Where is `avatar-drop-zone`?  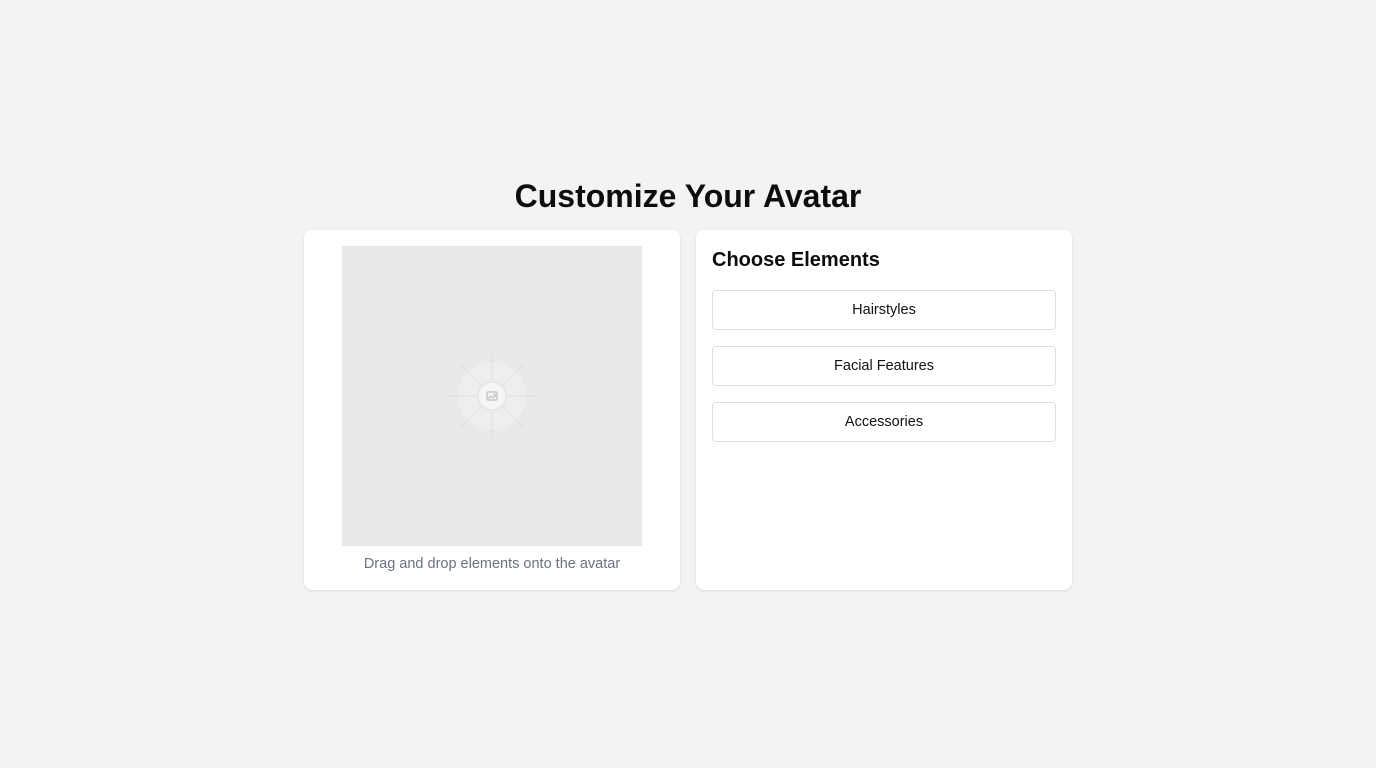 avatar-drop-zone is located at coordinates (492, 396).